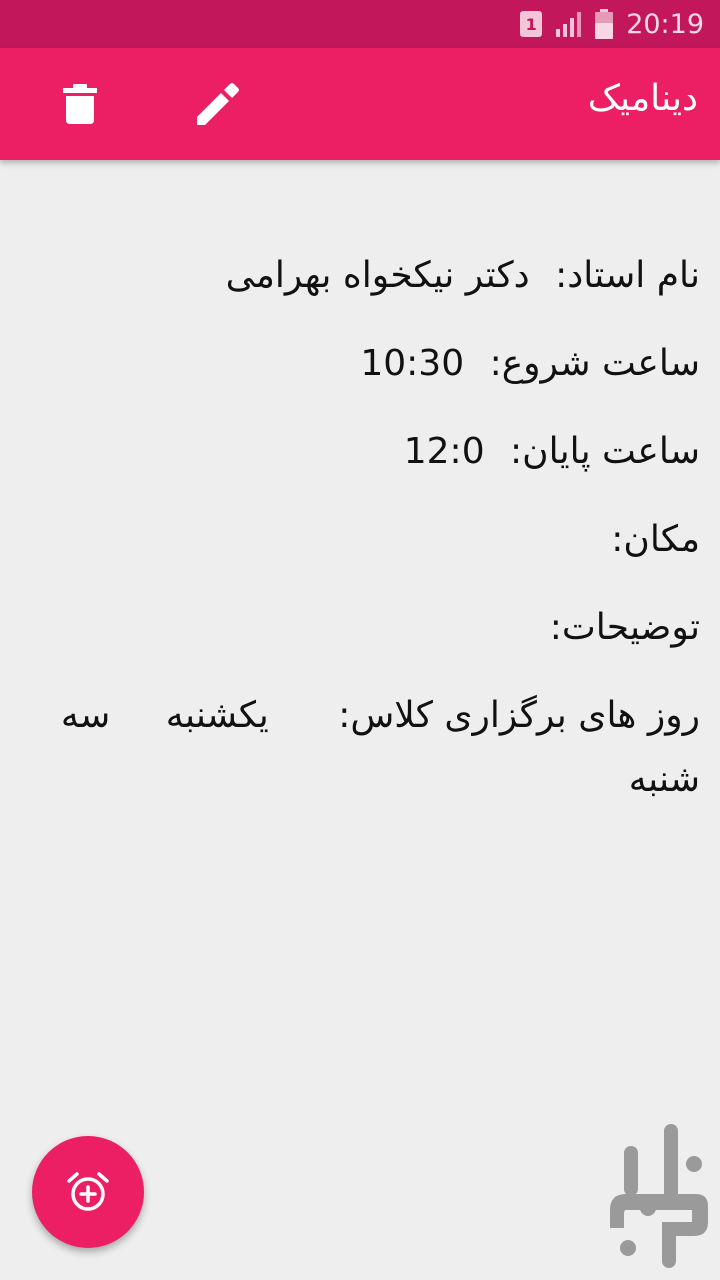 This screenshot has height=1280, width=720. What do you see at coordinates (624, 627) in the screenshot?
I see `notes-label: توضیحات:` at bounding box center [624, 627].